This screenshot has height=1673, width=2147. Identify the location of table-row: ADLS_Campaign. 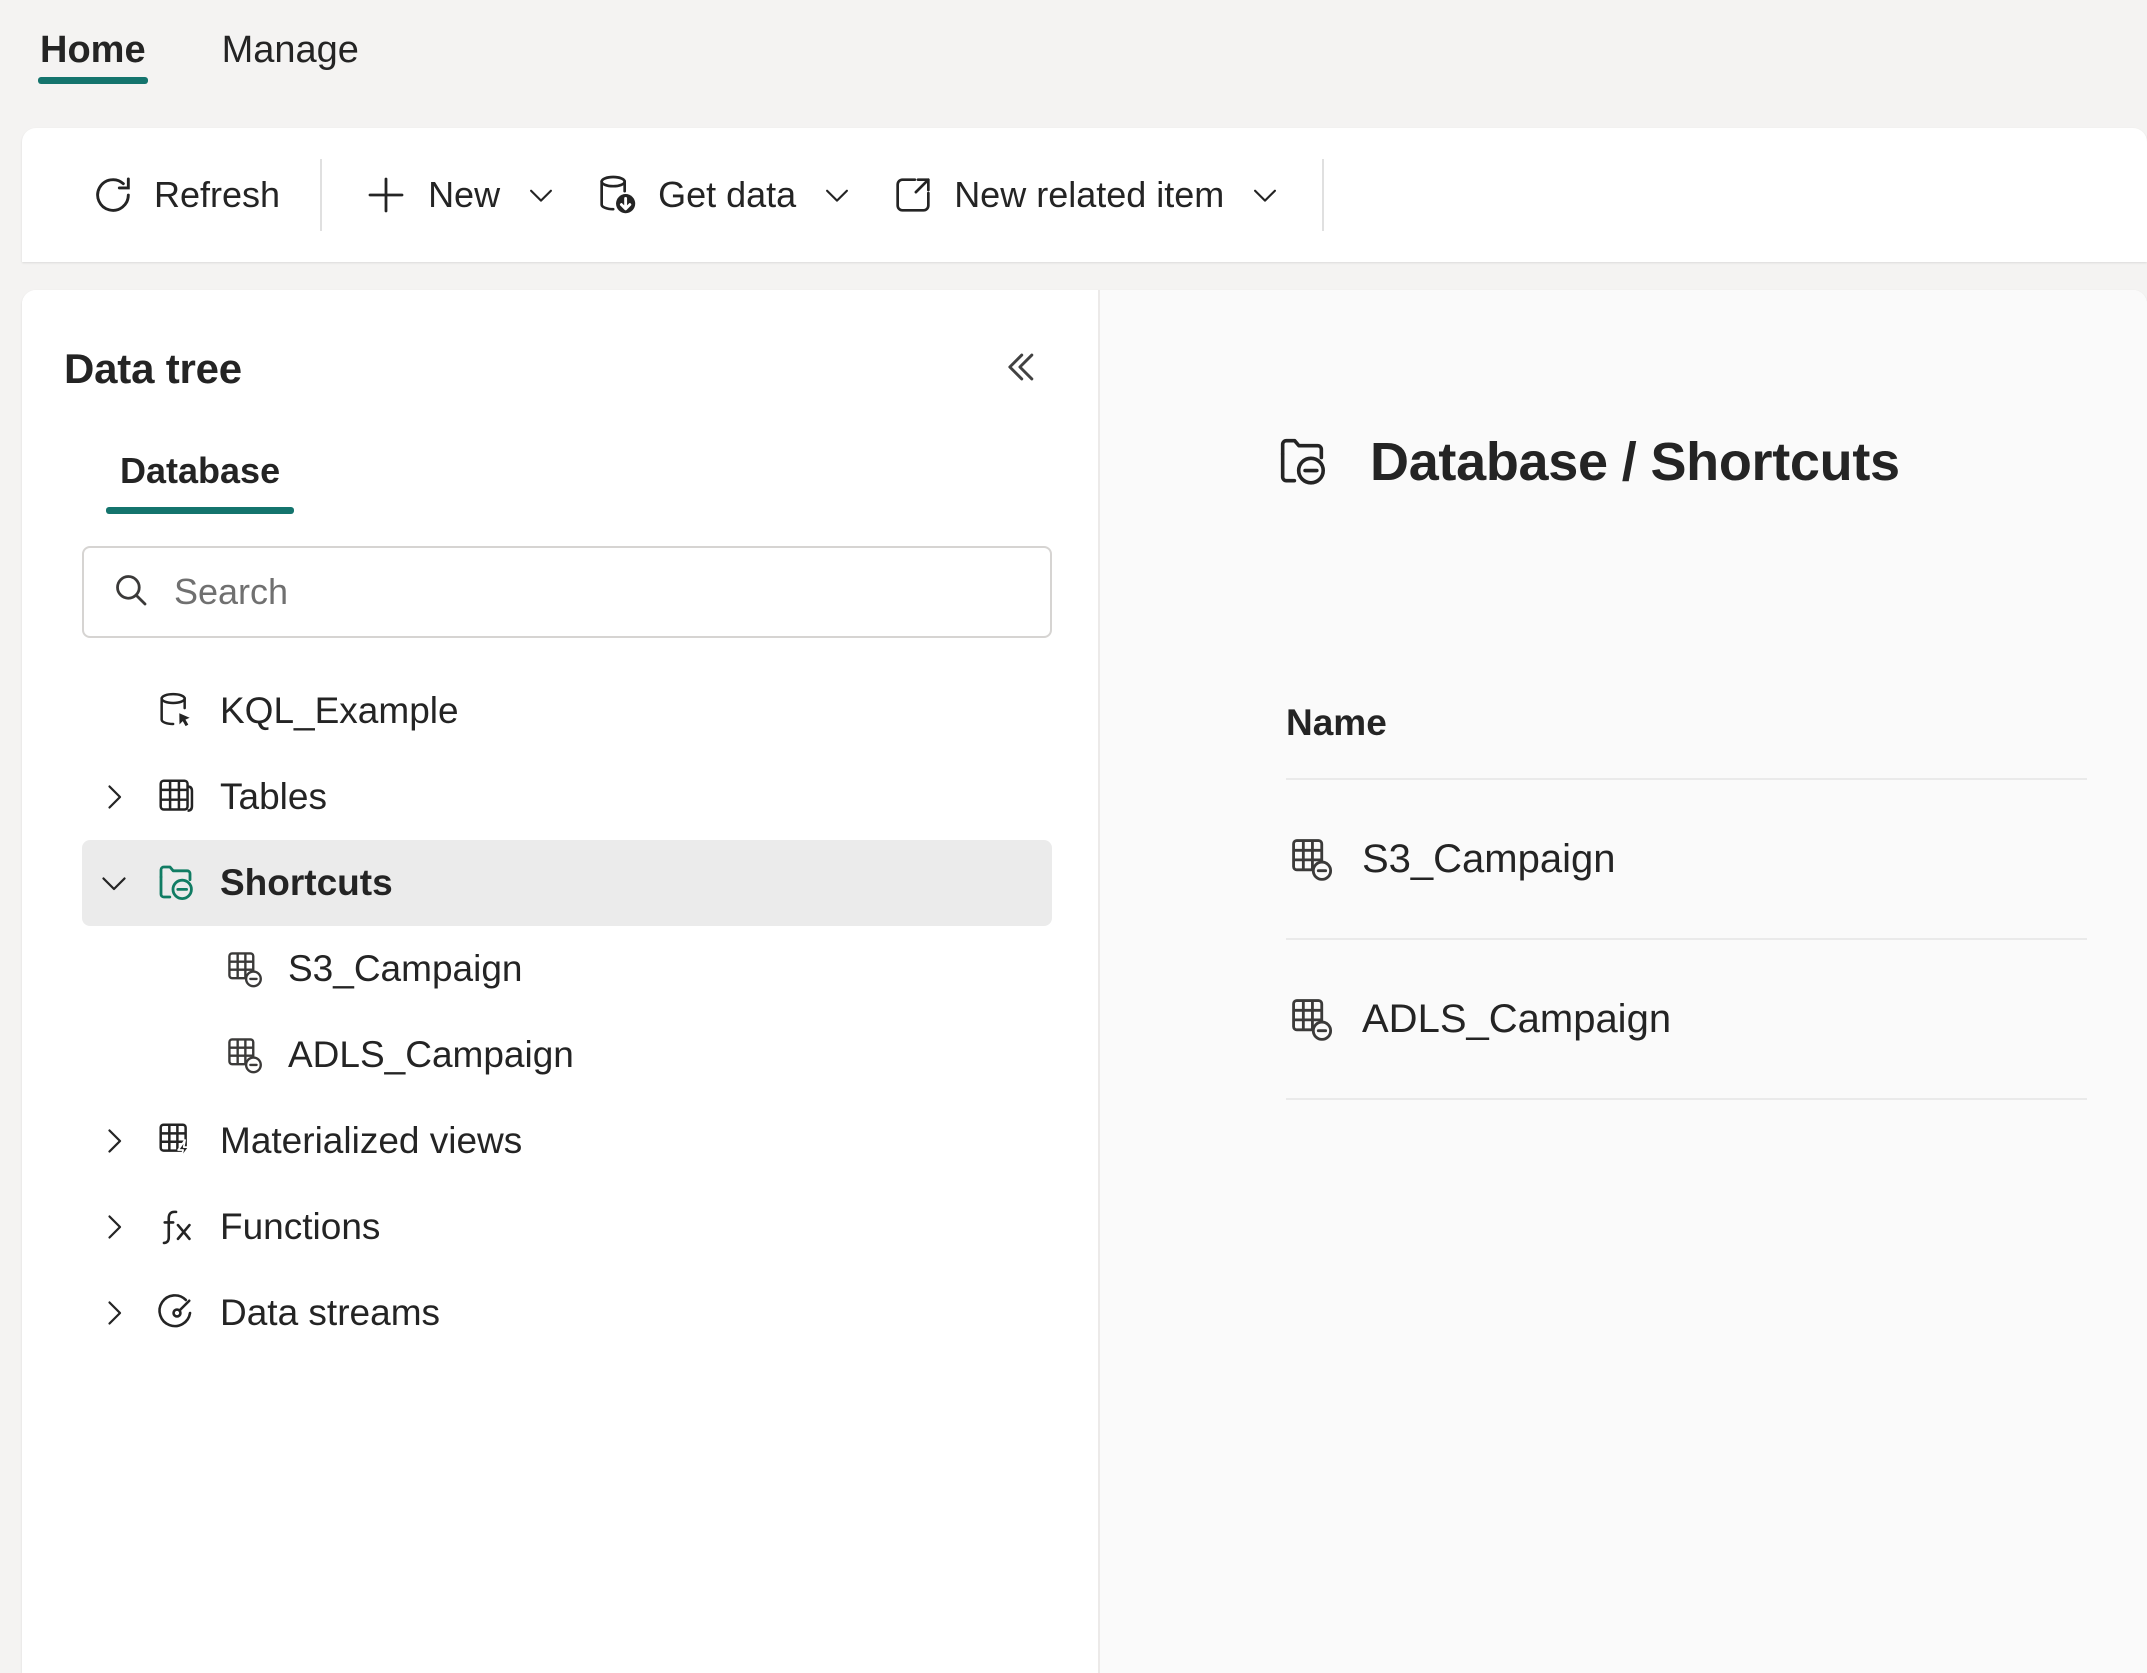
(1686, 1020).